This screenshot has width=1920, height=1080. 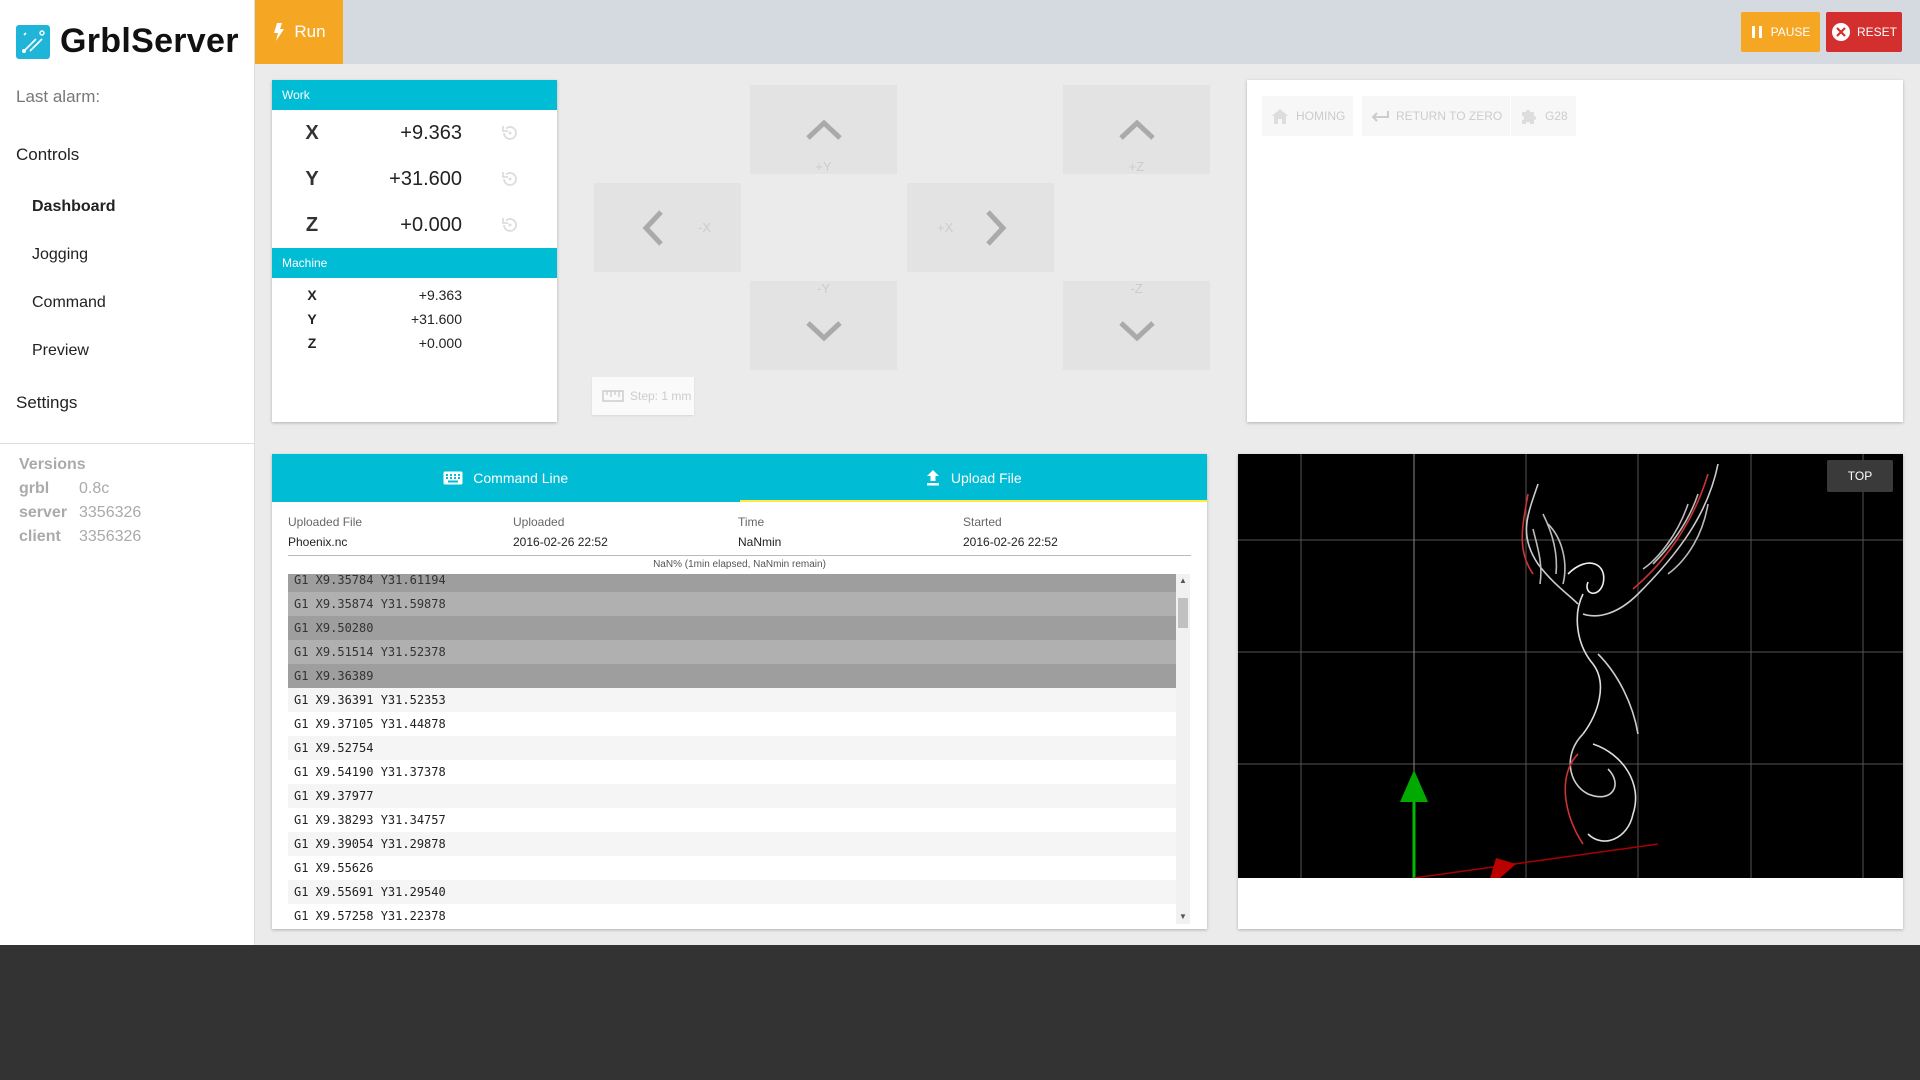 What do you see at coordinates (1136, 166) in the screenshot?
I see `jog-label: +Z` at bounding box center [1136, 166].